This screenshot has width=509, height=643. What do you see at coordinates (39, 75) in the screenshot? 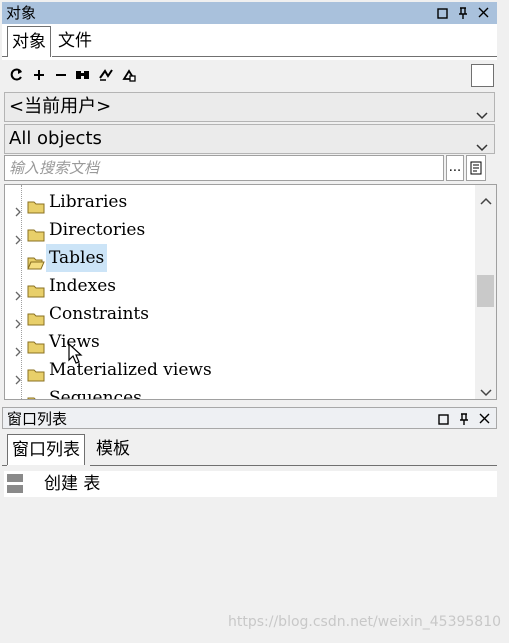
I see `add-icon` at bounding box center [39, 75].